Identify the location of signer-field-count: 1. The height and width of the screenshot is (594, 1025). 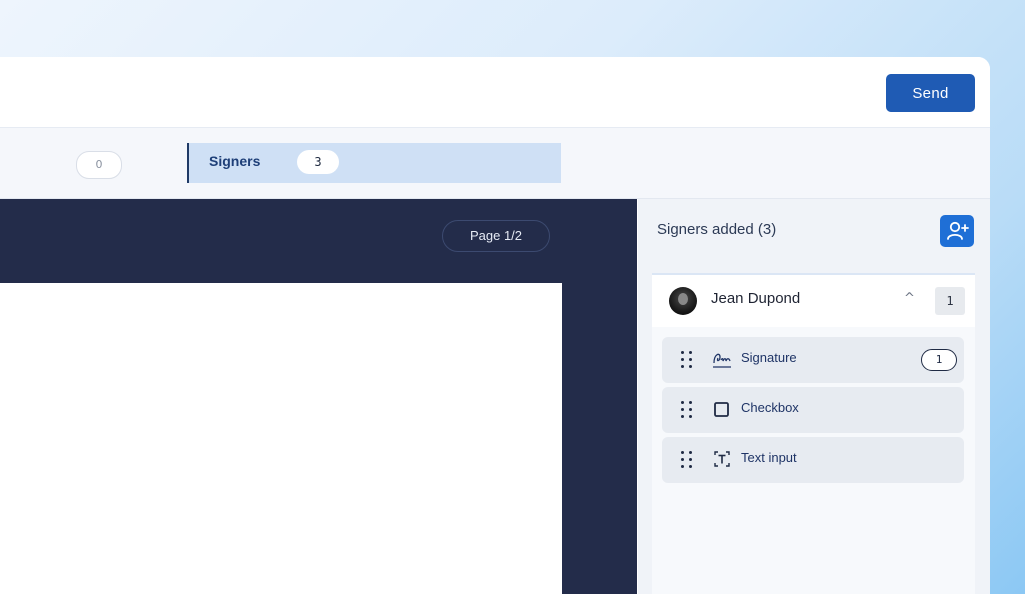
(950, 301).